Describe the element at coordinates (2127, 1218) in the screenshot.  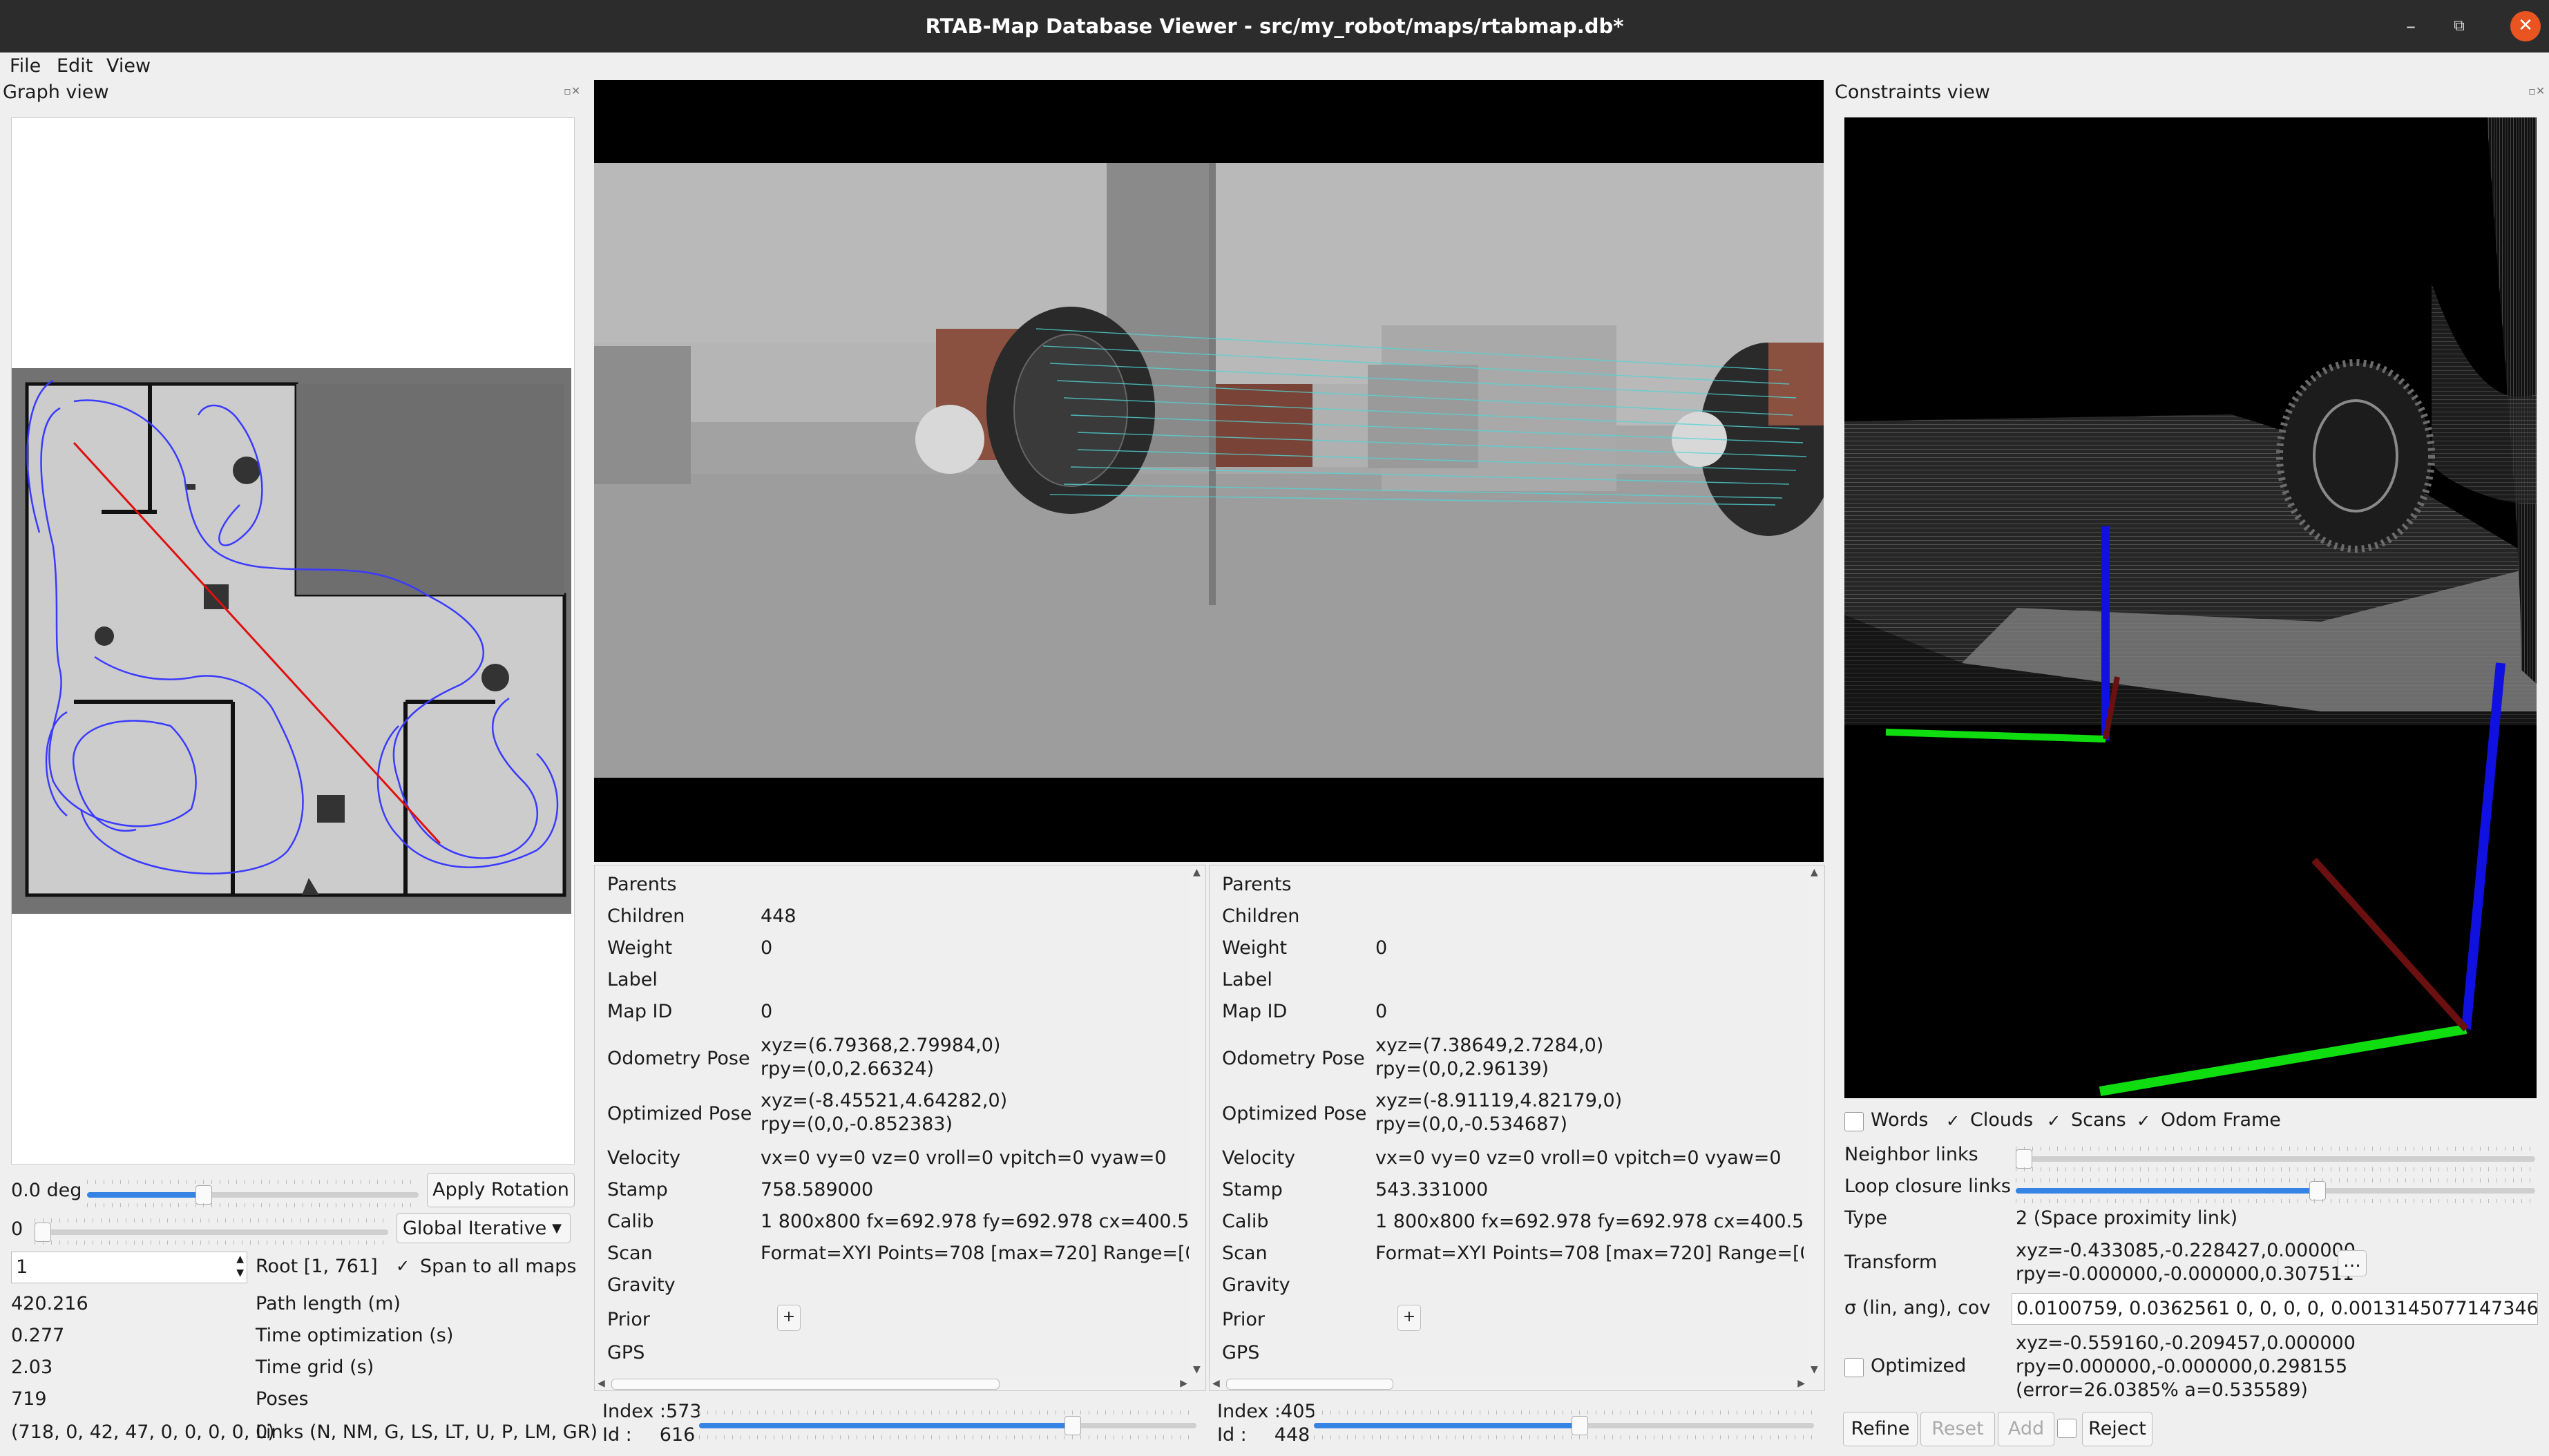
I see `type-value: 2 (Space proximity link)` at that location.